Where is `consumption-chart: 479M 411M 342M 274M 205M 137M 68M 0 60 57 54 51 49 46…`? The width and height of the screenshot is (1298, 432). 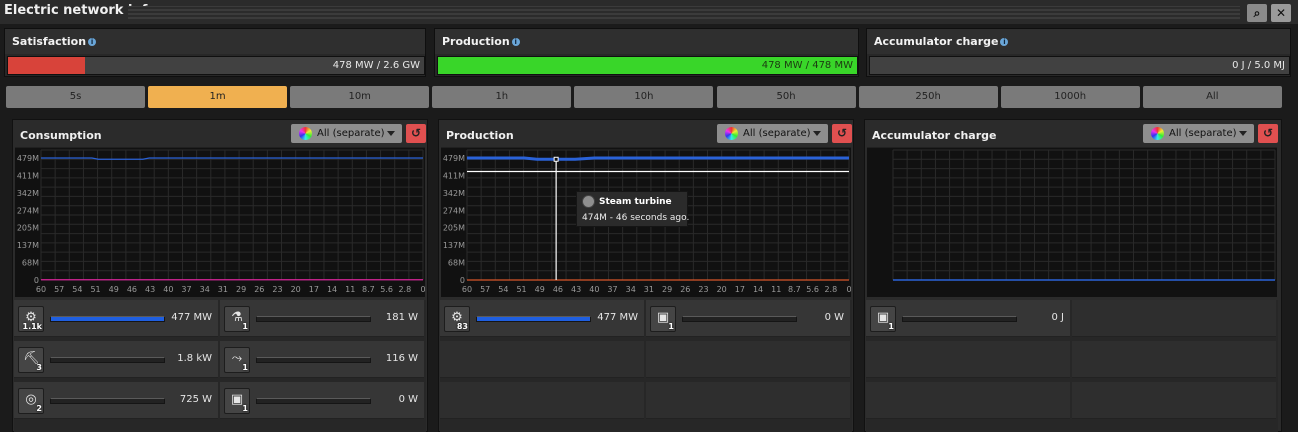
consumption-chart: 479M 411M 342M 274M 205M 137M 68M 0 60 57 54 51 49 46… is located at coordinates (220, 222).